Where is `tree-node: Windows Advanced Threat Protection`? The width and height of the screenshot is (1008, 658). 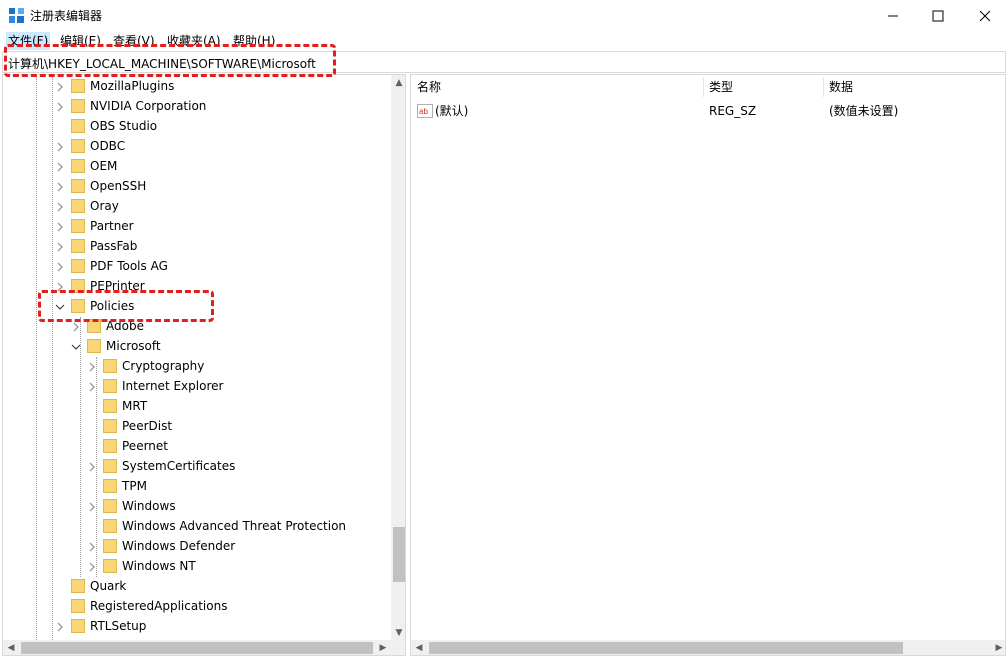 tree-node: Windows Advanced Threat Protection is located at coordinates (216, 526).